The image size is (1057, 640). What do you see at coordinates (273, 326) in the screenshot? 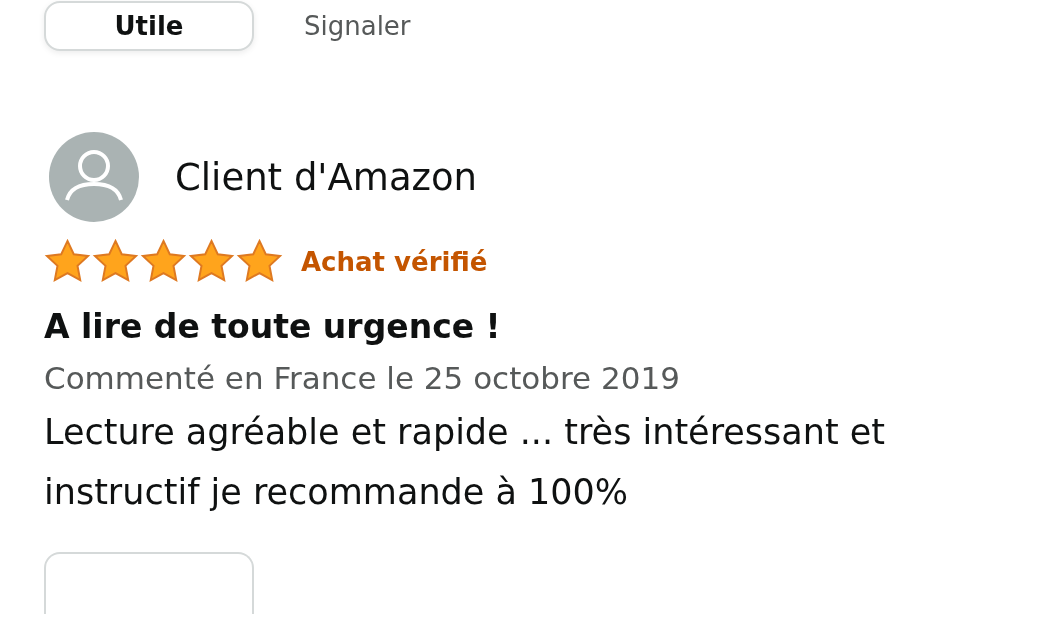
I see `review-title: A lire de toute urgence !` at bounding box center [273, 326].